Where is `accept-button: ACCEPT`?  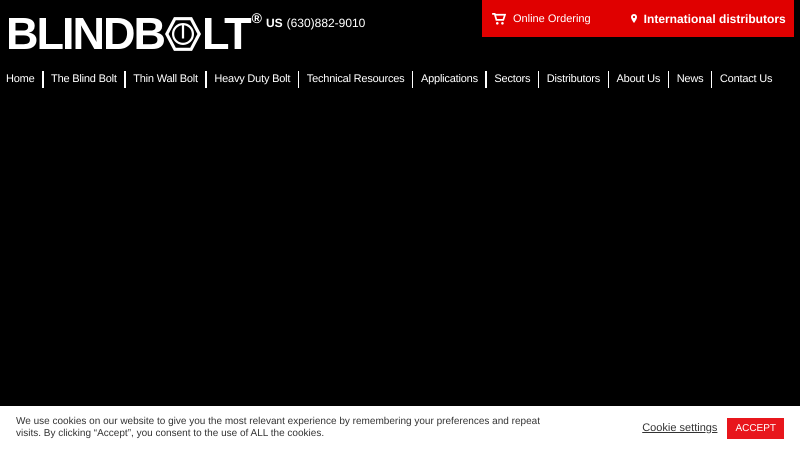 accept-button: ACCEPT is located at coordinates (755, 428).